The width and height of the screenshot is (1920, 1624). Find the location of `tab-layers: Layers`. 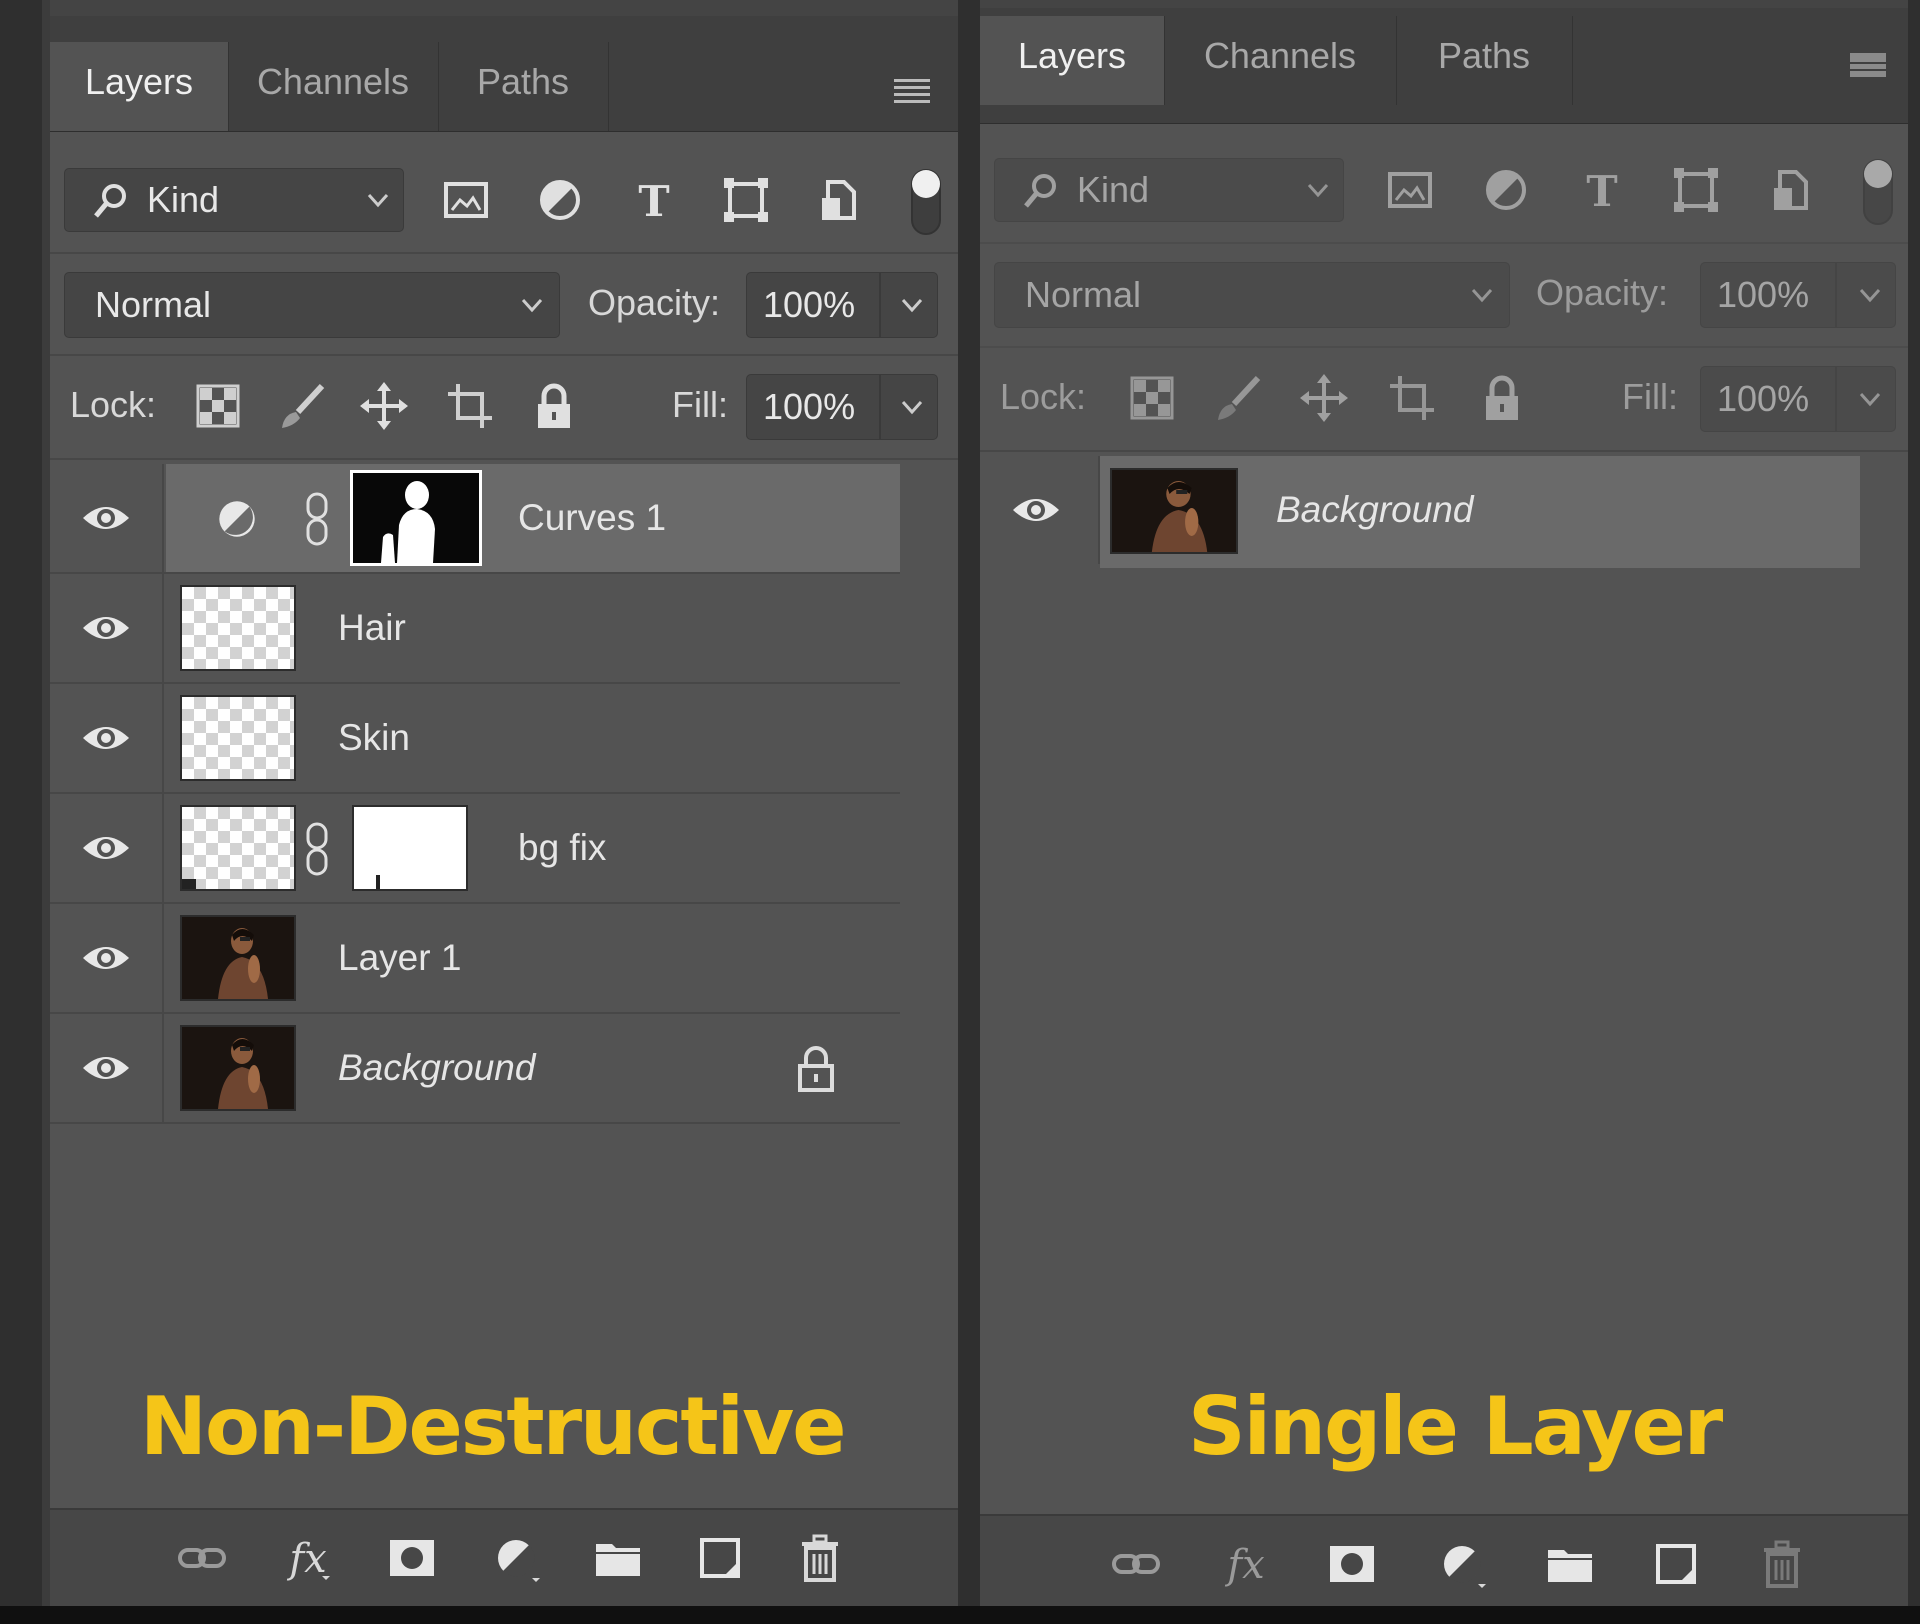

tab-layers: Layers is located at coordinates (139, 86).